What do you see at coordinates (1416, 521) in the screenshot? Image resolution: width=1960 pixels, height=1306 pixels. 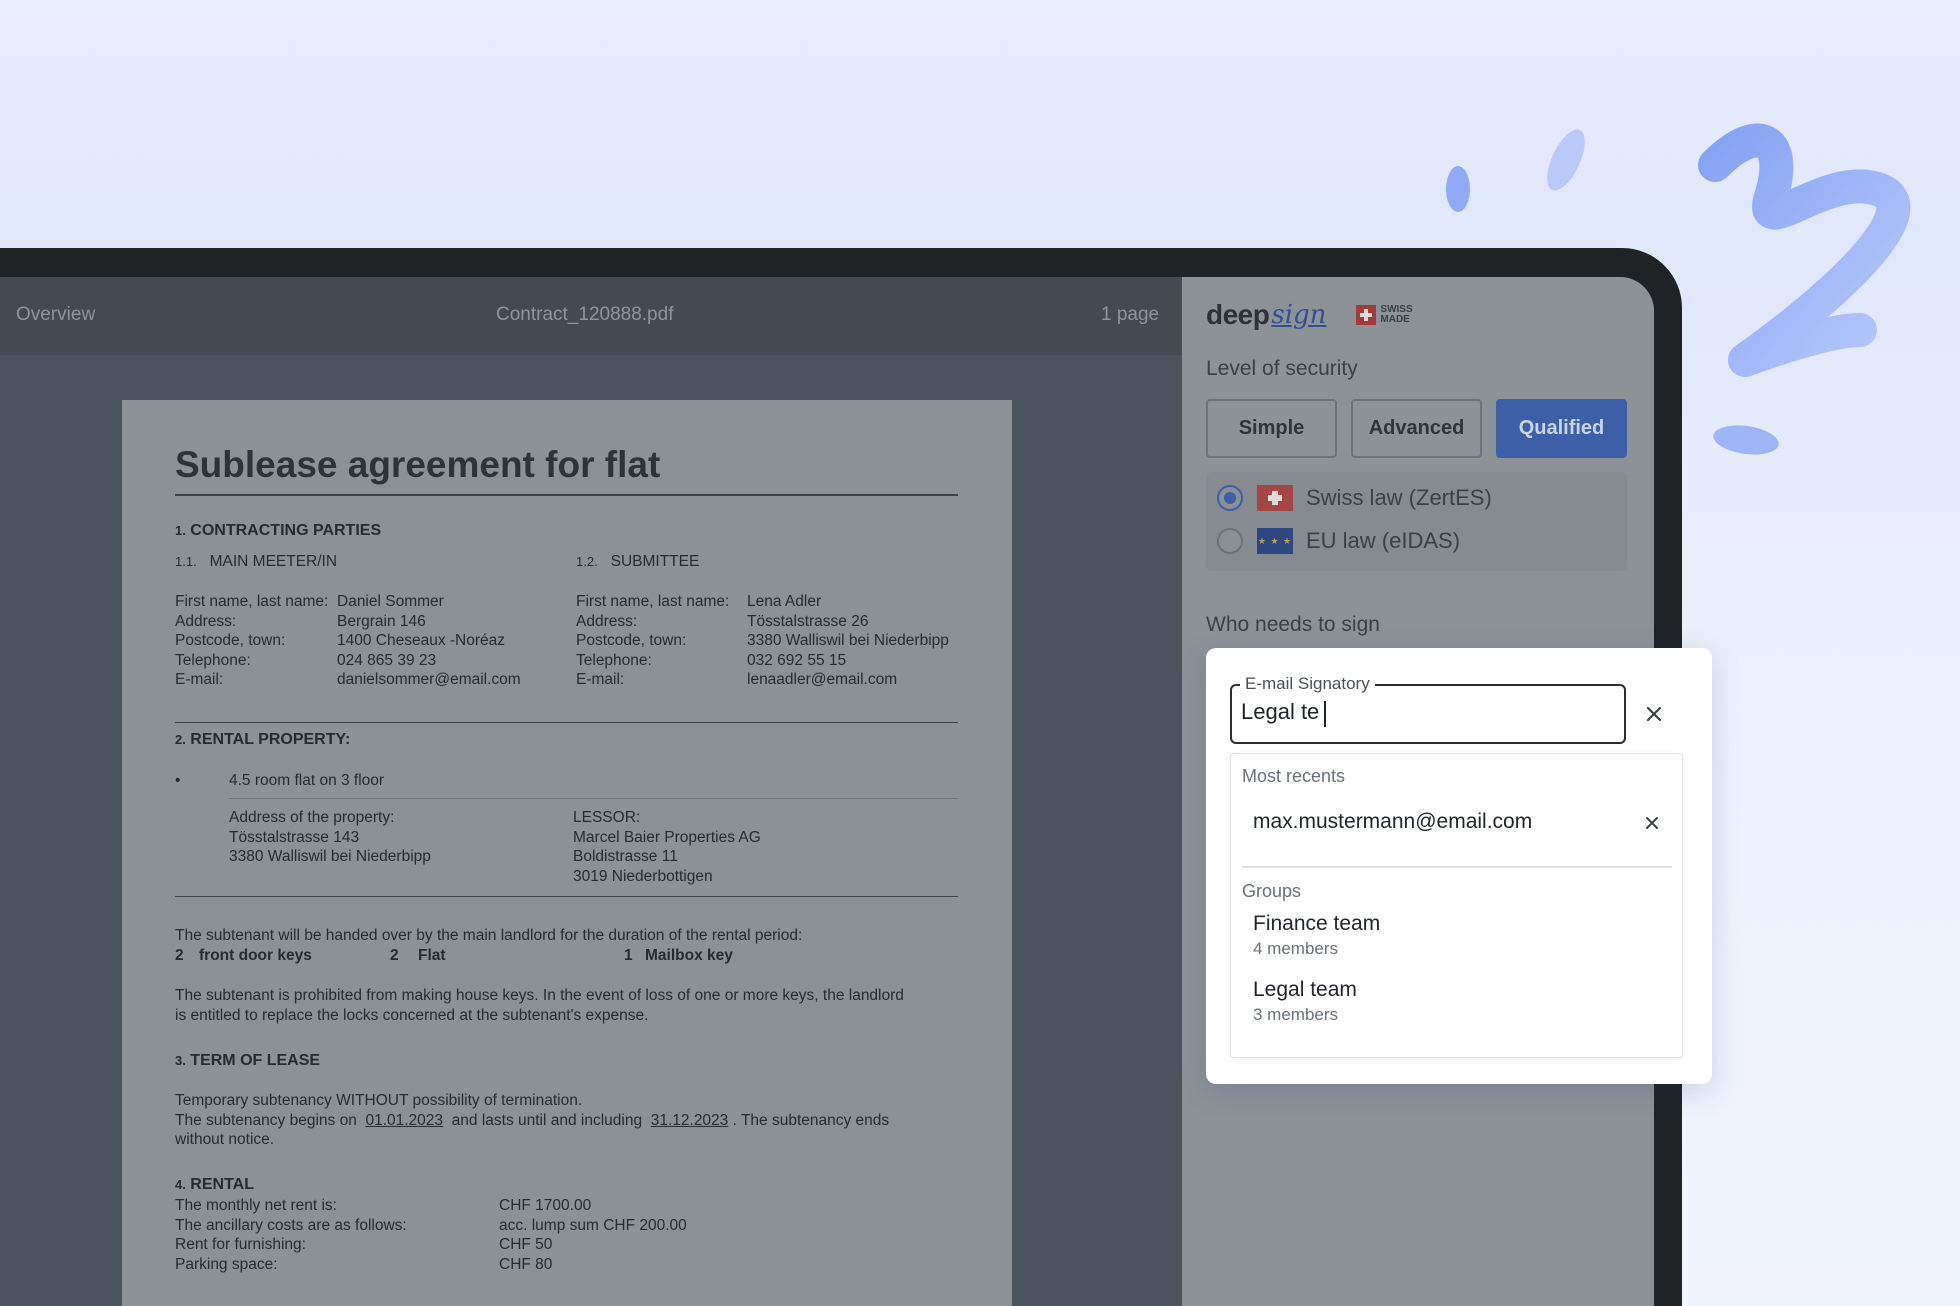 I see `law-selector: Swiss law (ZertES) ★ ★ ★ EU law (eIDAS)` at bounding box center [1416, 521].